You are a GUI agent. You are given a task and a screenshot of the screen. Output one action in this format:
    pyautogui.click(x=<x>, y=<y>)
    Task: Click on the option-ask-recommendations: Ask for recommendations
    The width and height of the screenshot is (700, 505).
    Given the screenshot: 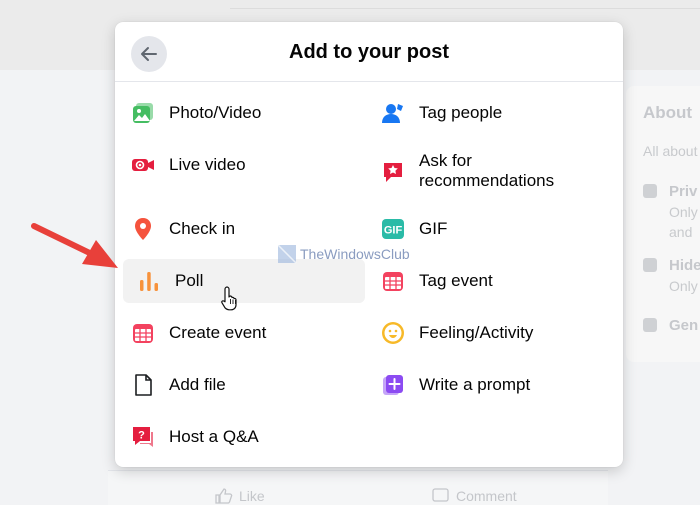 What is the action you would take?
    pyautogui.click(x=488, y=173)
    